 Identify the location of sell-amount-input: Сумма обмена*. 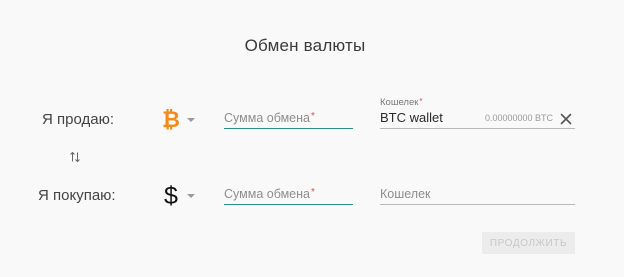
(288, 117).